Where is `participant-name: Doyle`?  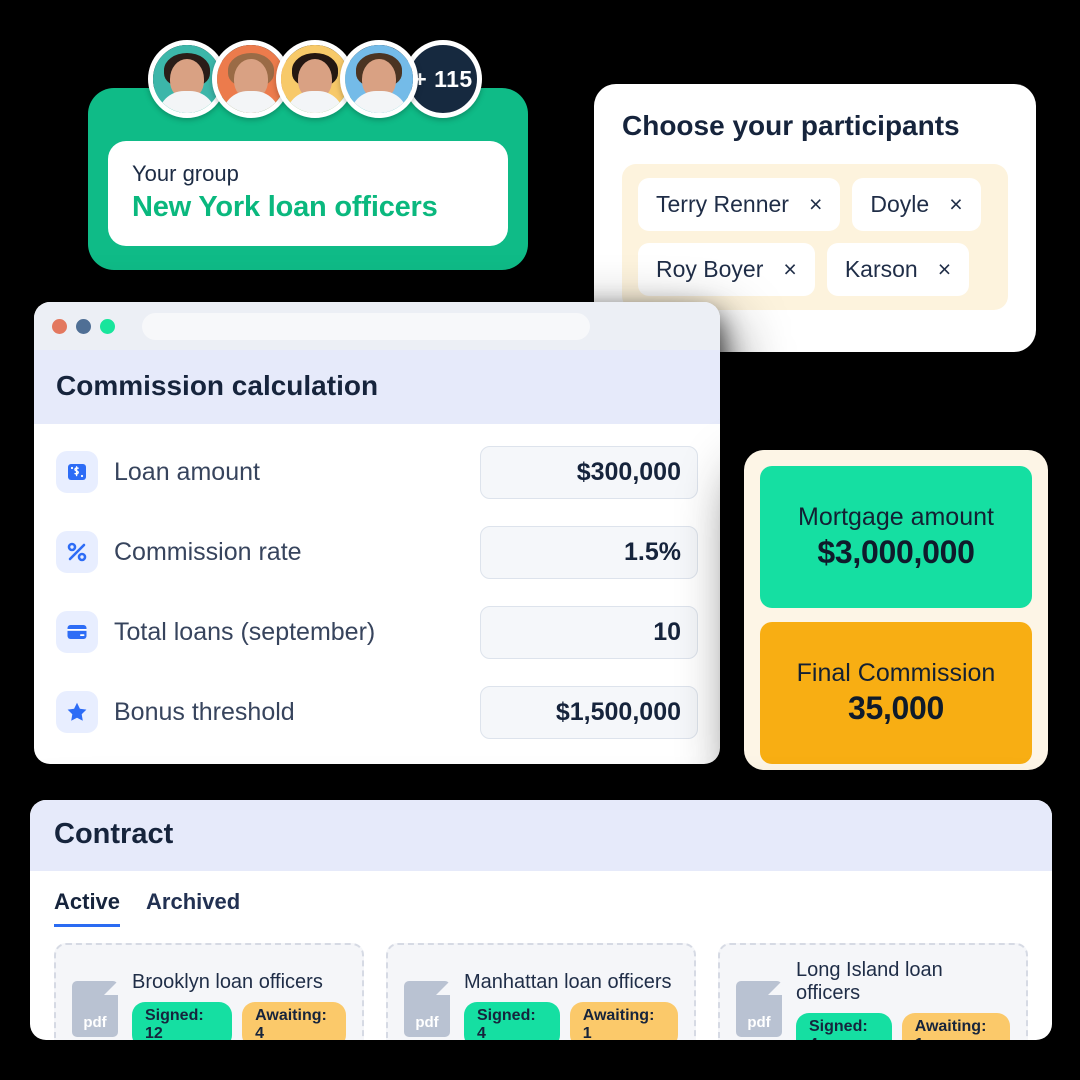 participant-name: Doyle is located at coordinates (900, 204).